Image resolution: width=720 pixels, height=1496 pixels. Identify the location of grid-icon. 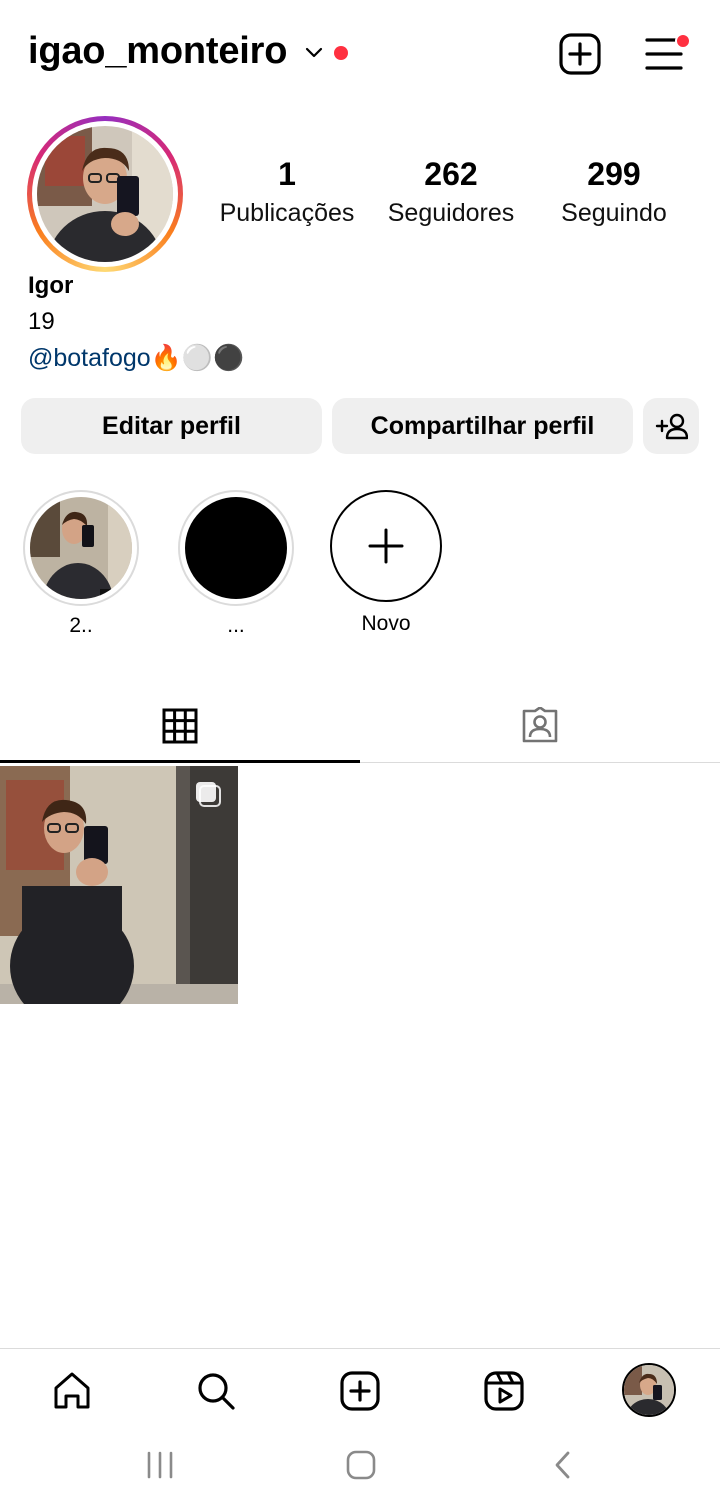
(180, 726).